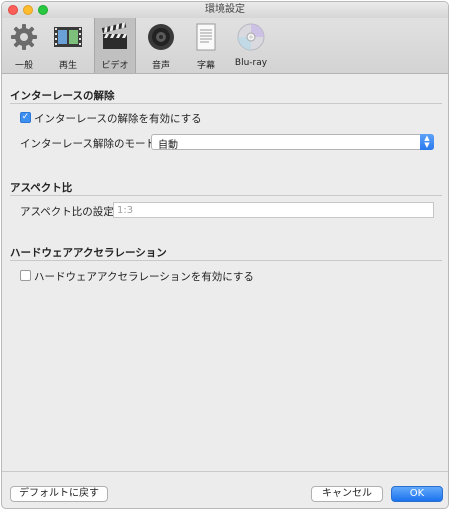 This screenshot has width=450, height=510. I want to click on hardware-enable-checkbox, so click(25, 275).